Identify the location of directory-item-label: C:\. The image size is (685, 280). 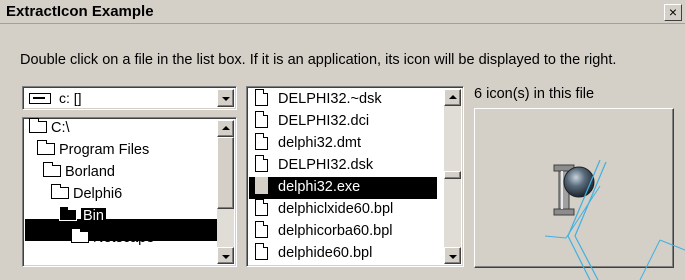
(60, 128).